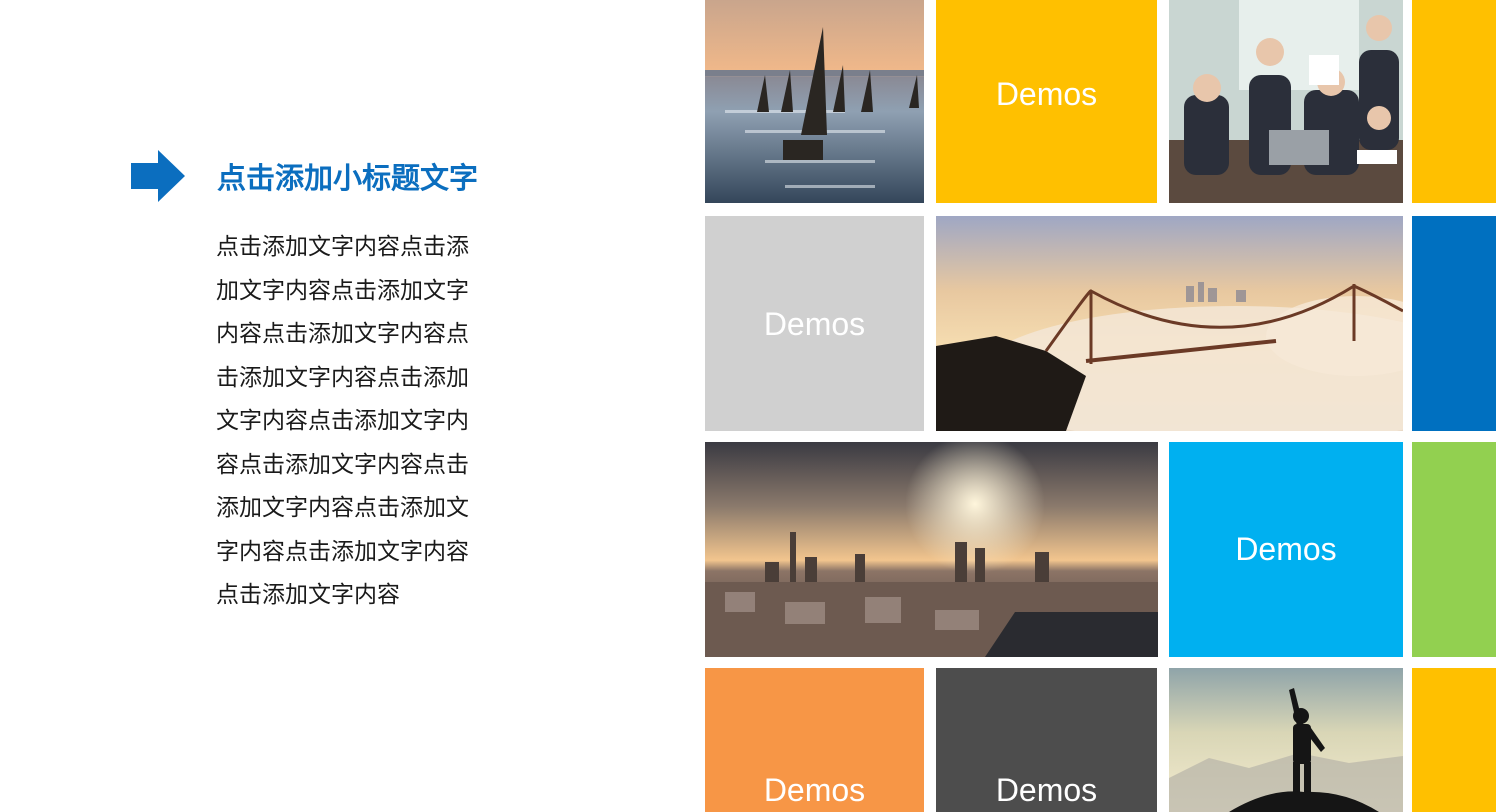 This screenshot has height=812, width=1496. What do you see at coordinates (342, 377) in the screenshot?
I see `body-line: 击添加文字内容点击添加` at bounding box center [342, 377].